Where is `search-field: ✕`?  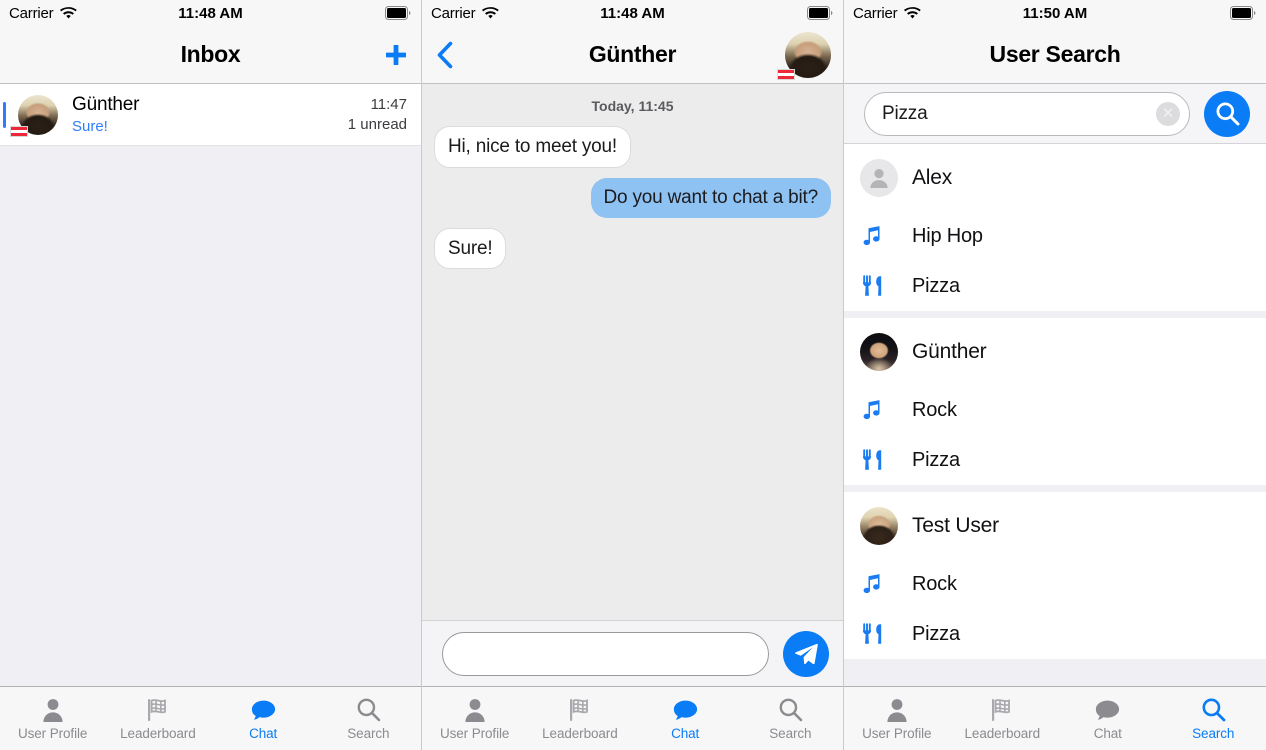
search-field: ✕ is located at coordinates (1027, 113).